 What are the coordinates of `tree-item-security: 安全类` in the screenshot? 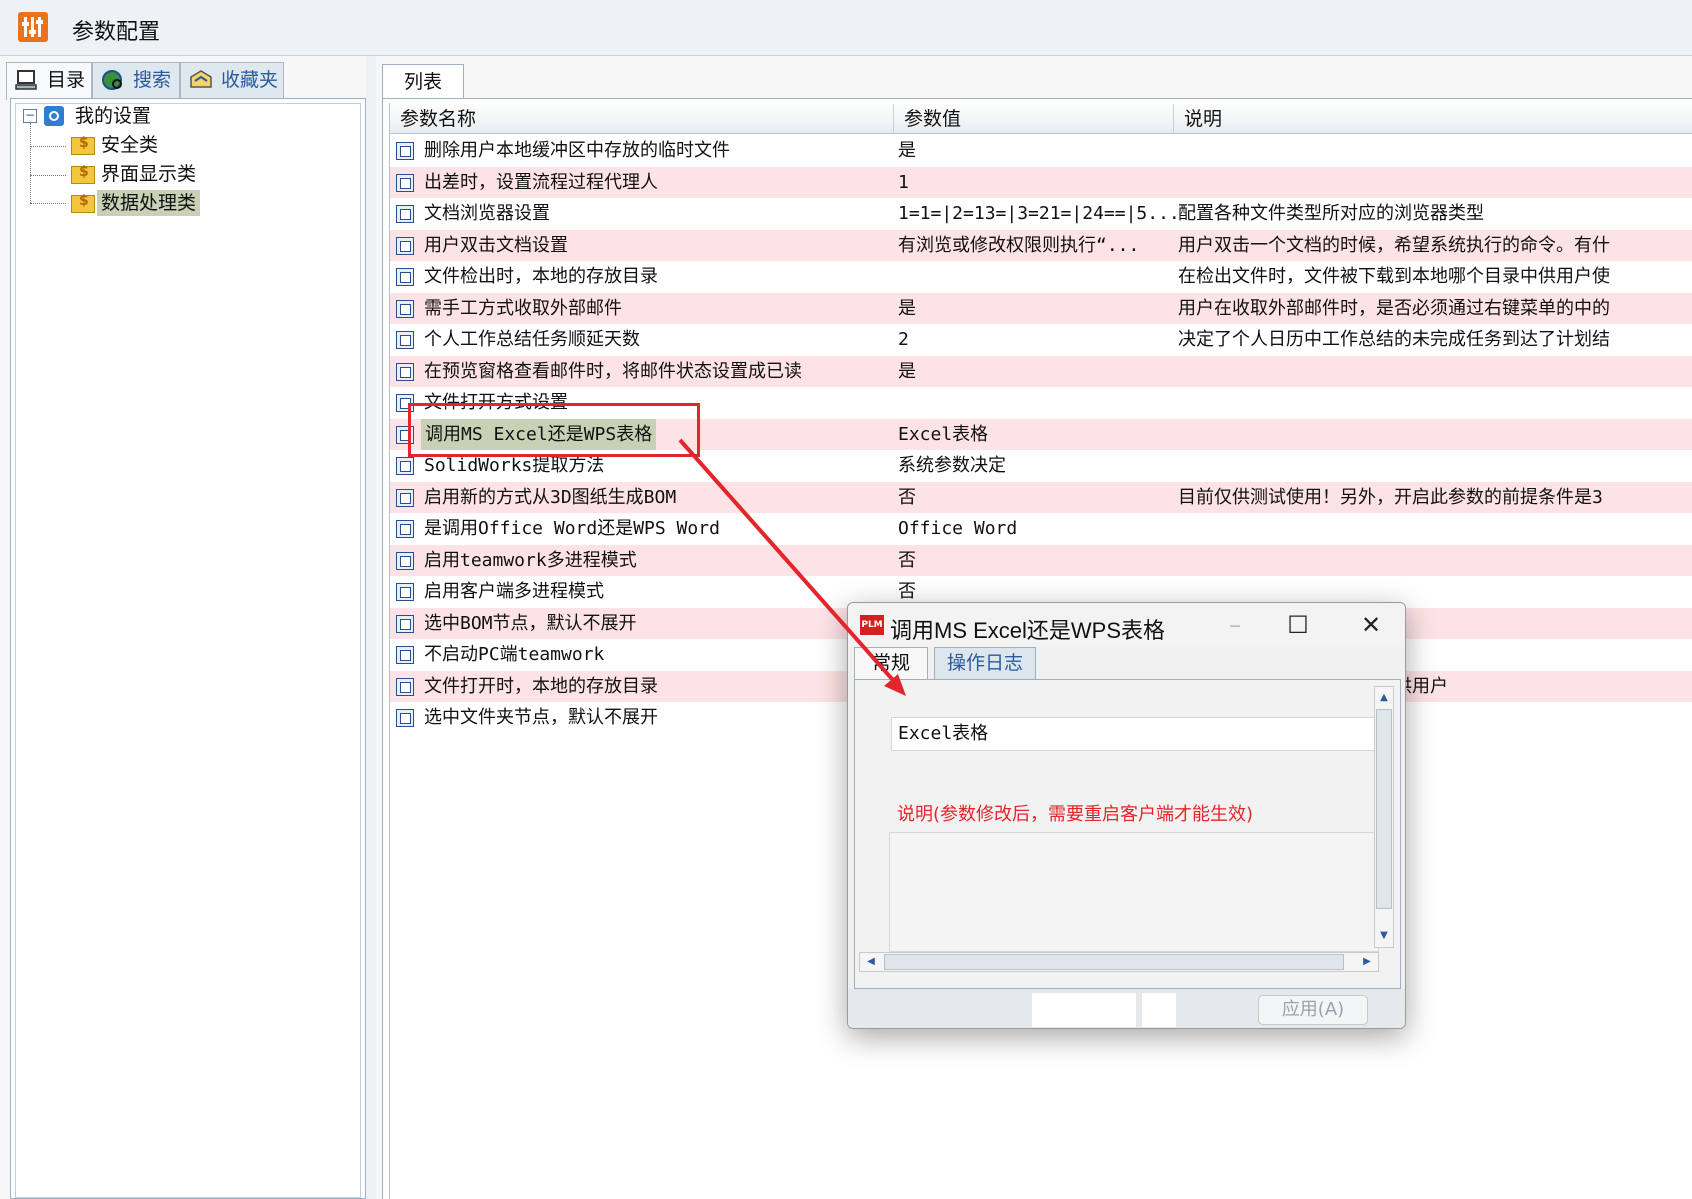 It's located at (129, 145).